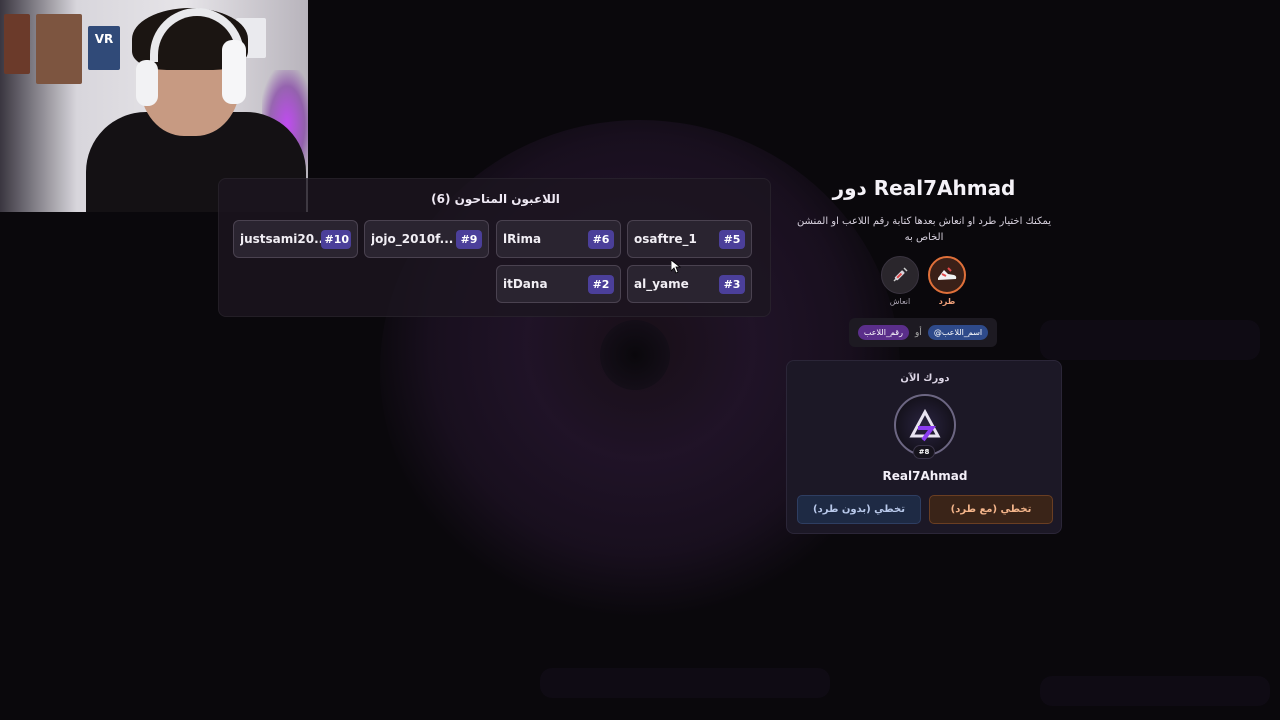 This screenshot has width=1280, height=720. I want to click on current-player-name: Real7Ahmad, so click(925, 476).